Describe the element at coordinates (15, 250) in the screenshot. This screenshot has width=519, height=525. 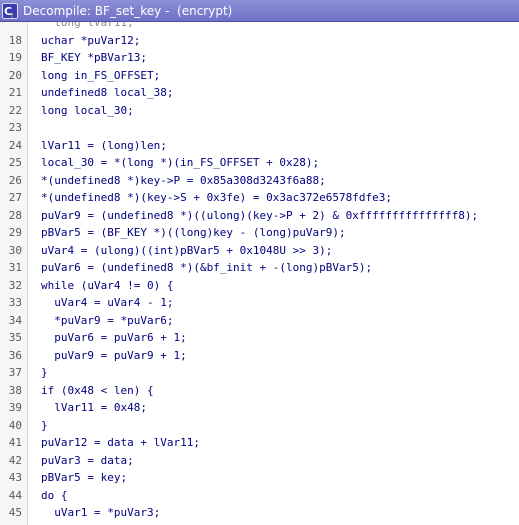
I see `line-number: 30` at that location.